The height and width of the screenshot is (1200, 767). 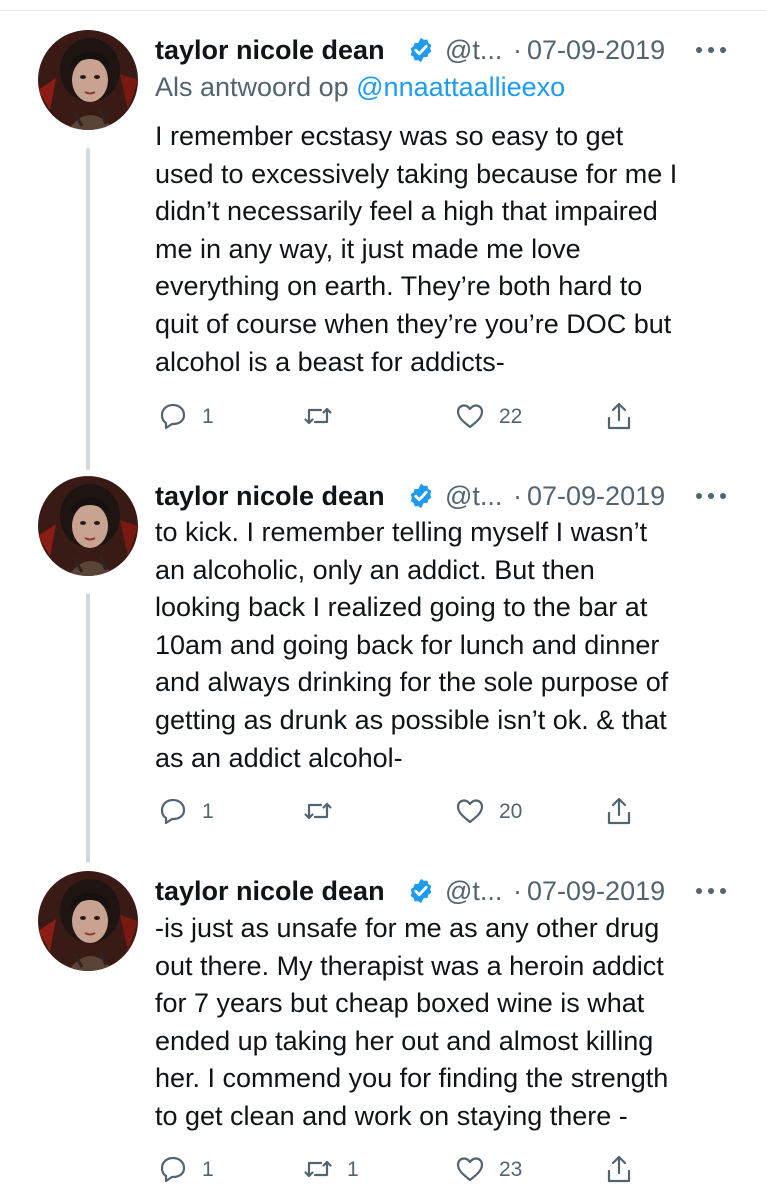 I want to click on reply-mention-link: @nnaattaallieexo, so click(x=460, y=87).